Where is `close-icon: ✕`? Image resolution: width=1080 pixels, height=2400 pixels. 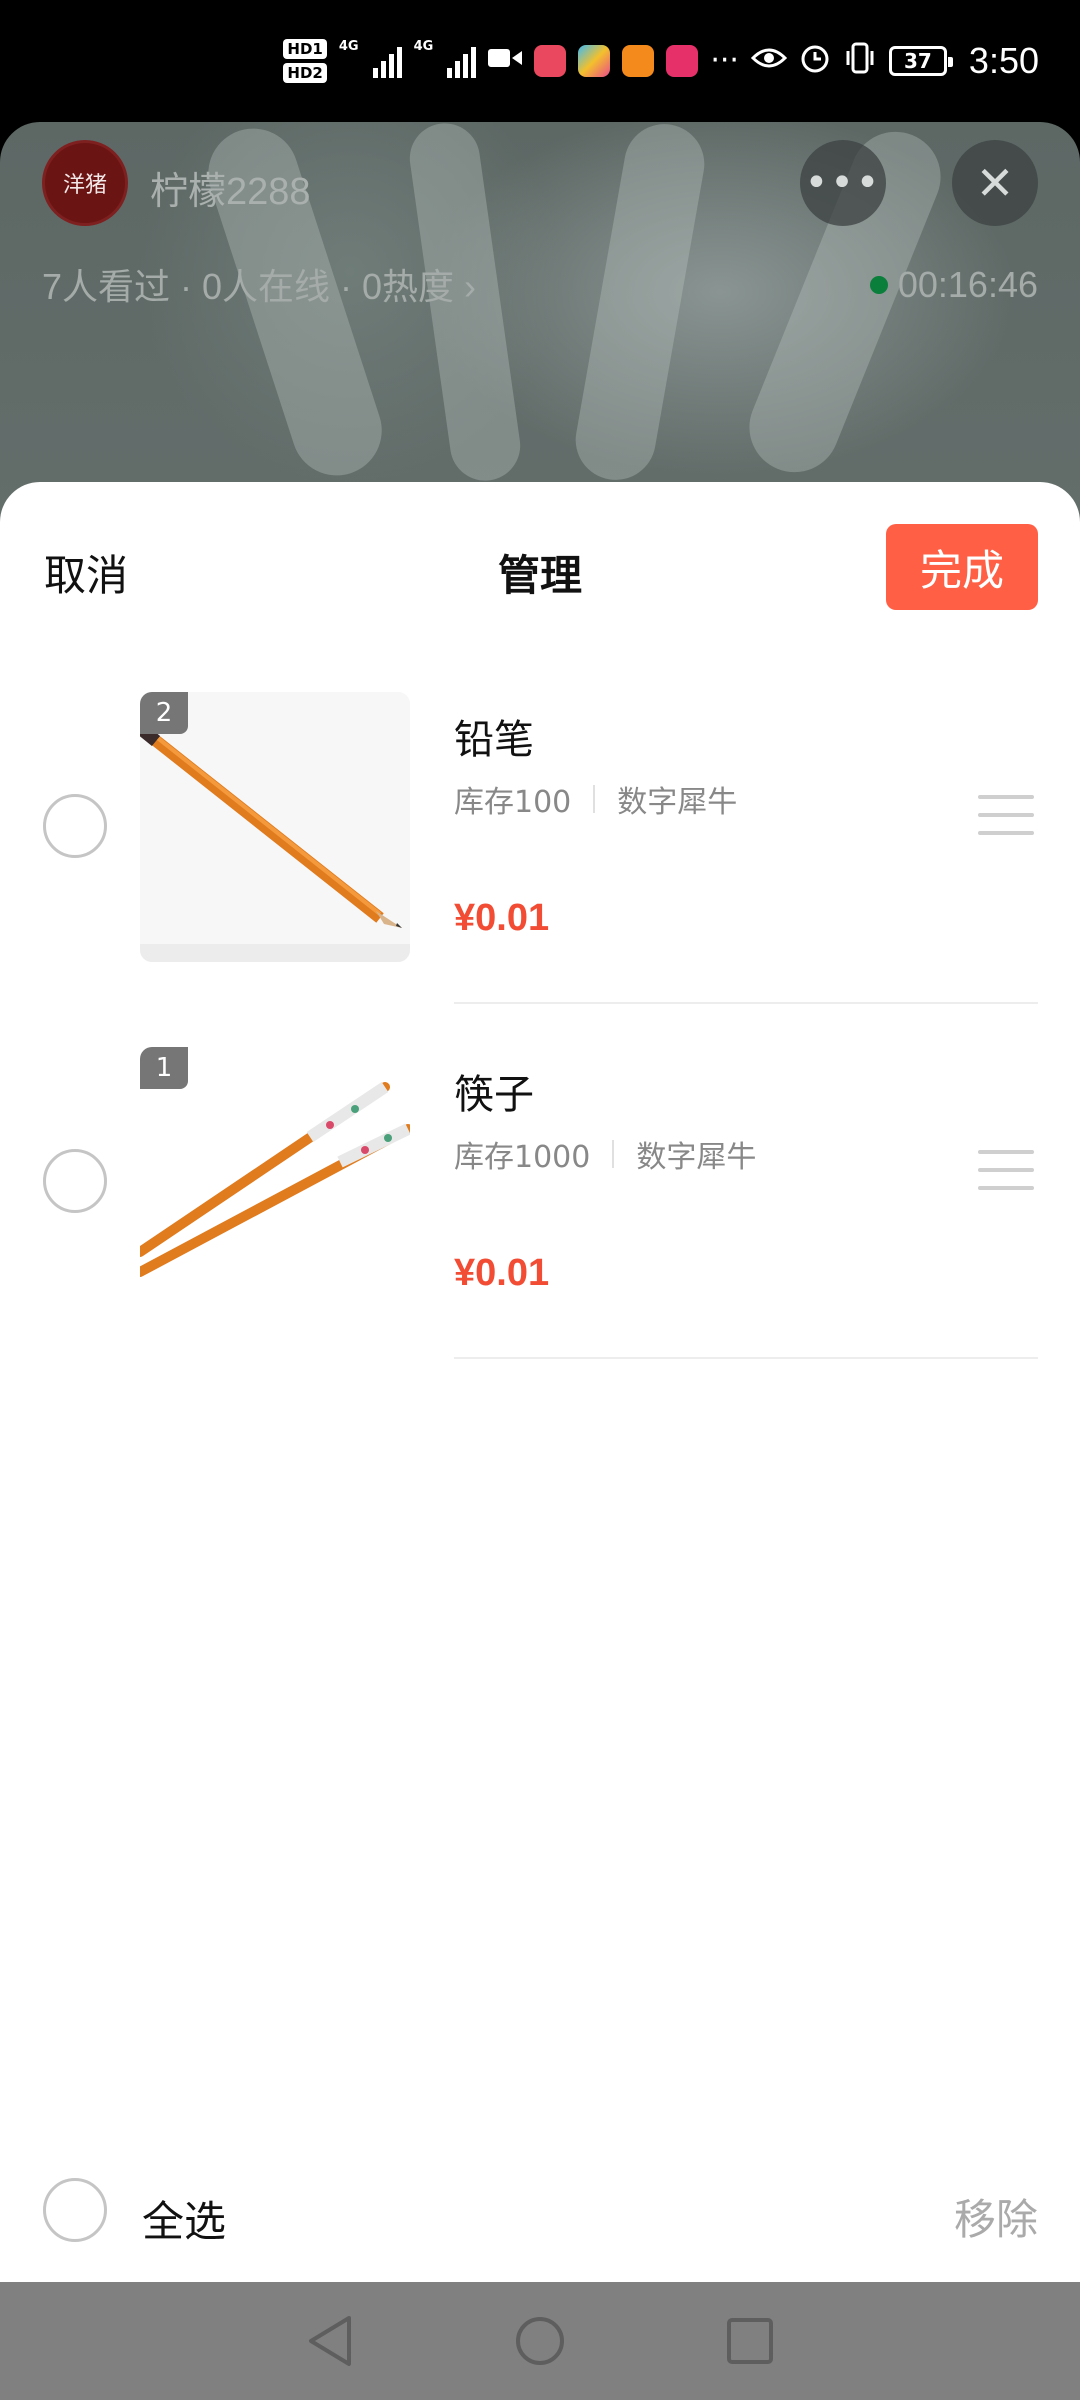
close-icon: ✕ is located at coordinates (995, 183).